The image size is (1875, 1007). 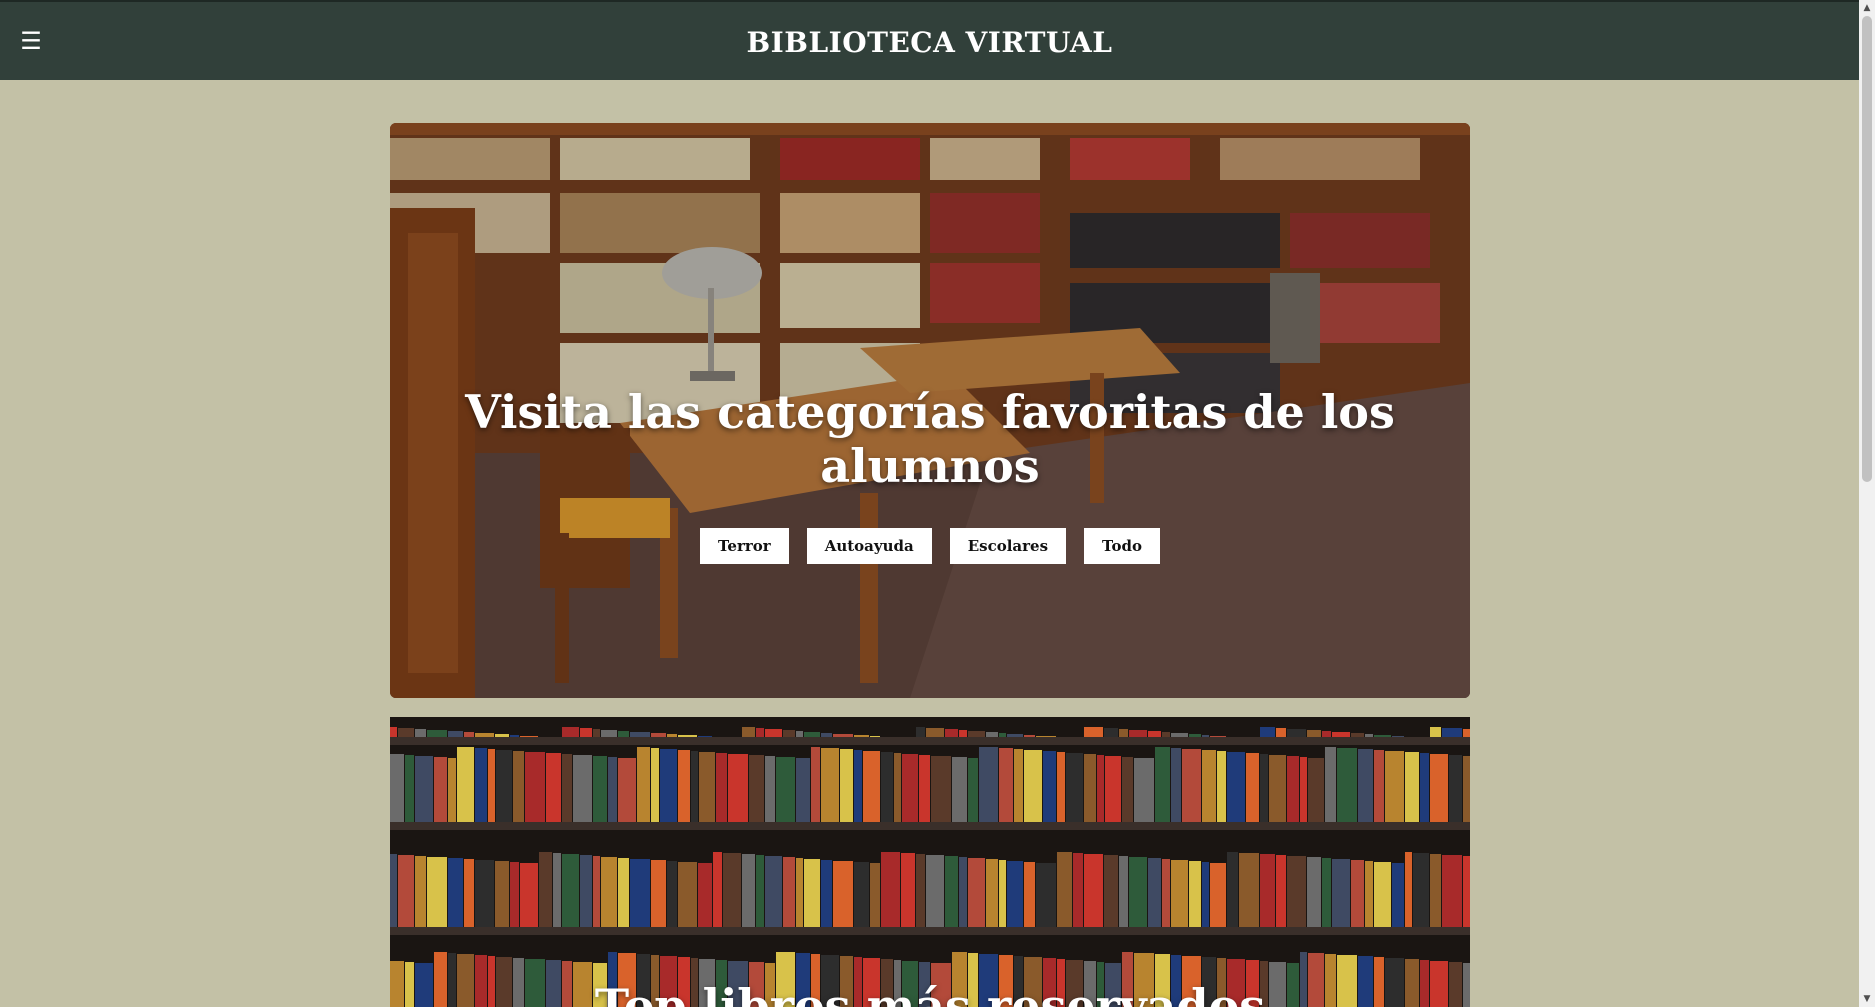 What do you see at coordinates (930, 993) in the screenshot?
I see `top-books-title: Top libros más reservados` at bounding box center [930, 993].